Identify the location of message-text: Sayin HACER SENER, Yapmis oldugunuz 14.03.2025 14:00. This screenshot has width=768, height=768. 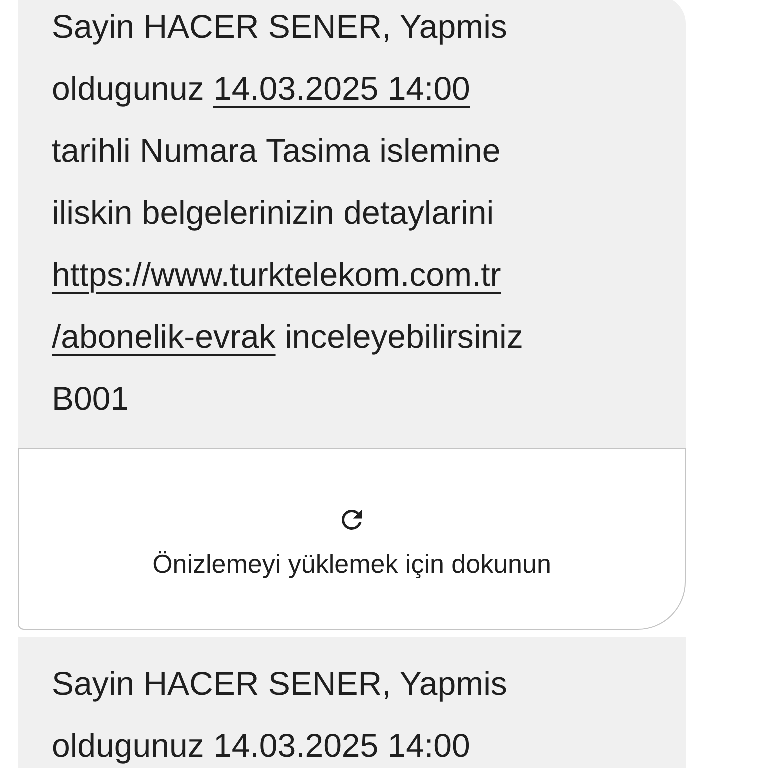
(280, 715).